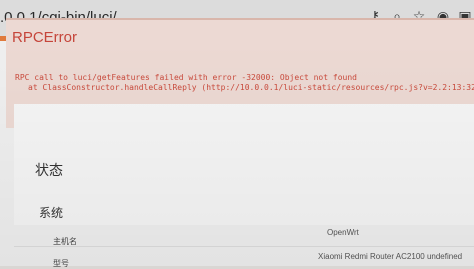 The width and height of the screenshot is (474, 269). I want to click on system-heading: 系统, so click(51, 213).